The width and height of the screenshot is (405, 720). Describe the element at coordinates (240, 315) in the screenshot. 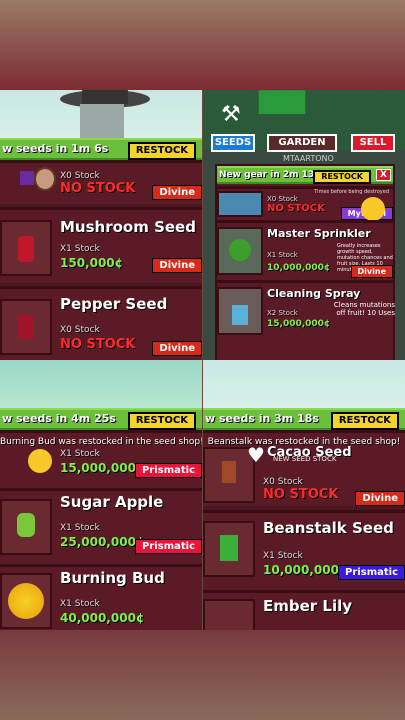

I see `spray-bottle-icon` at that location.